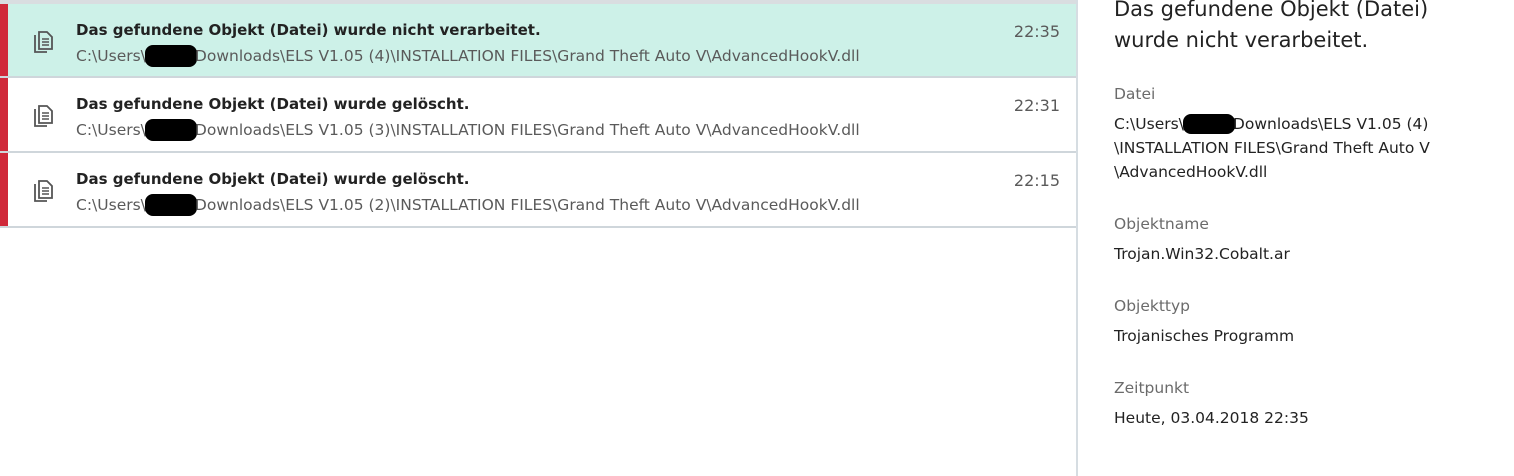 The image size is (1514, 476). Describe the element at coordinates (1152, 306) in the screenshot. I see `object-type-label: Objekttyp` at that location.